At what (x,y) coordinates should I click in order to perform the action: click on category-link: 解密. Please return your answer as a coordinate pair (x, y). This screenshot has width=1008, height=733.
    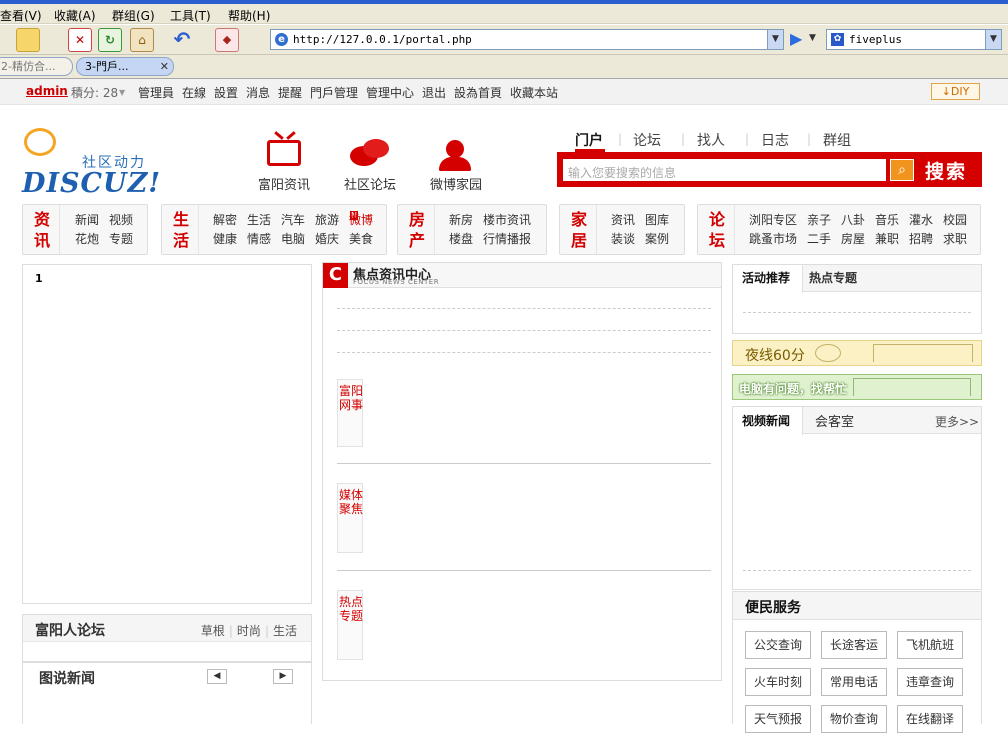
    Looking at the image, I should click on (225, 220).